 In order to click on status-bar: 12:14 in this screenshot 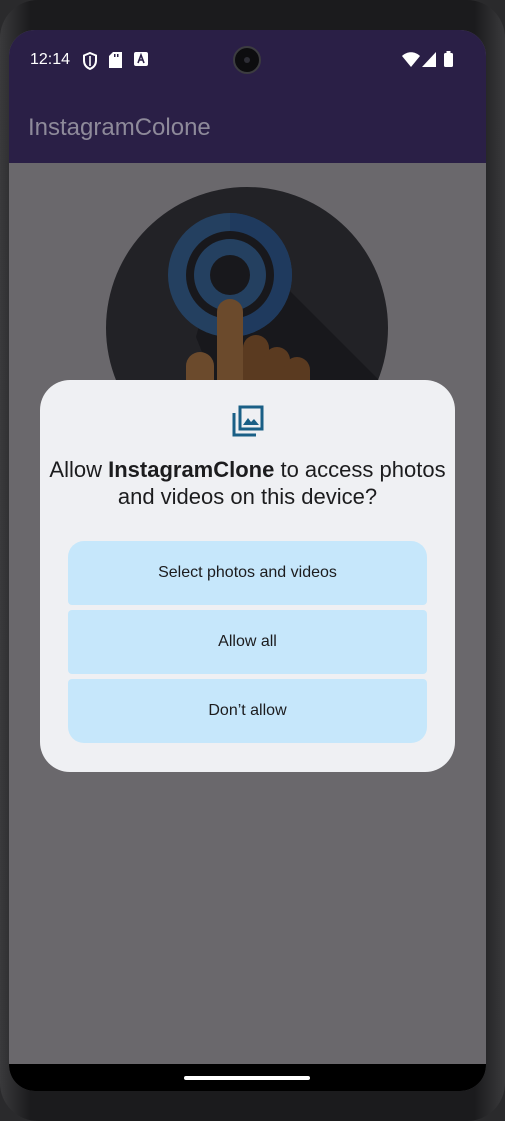, I will do `click(247, 61)`.